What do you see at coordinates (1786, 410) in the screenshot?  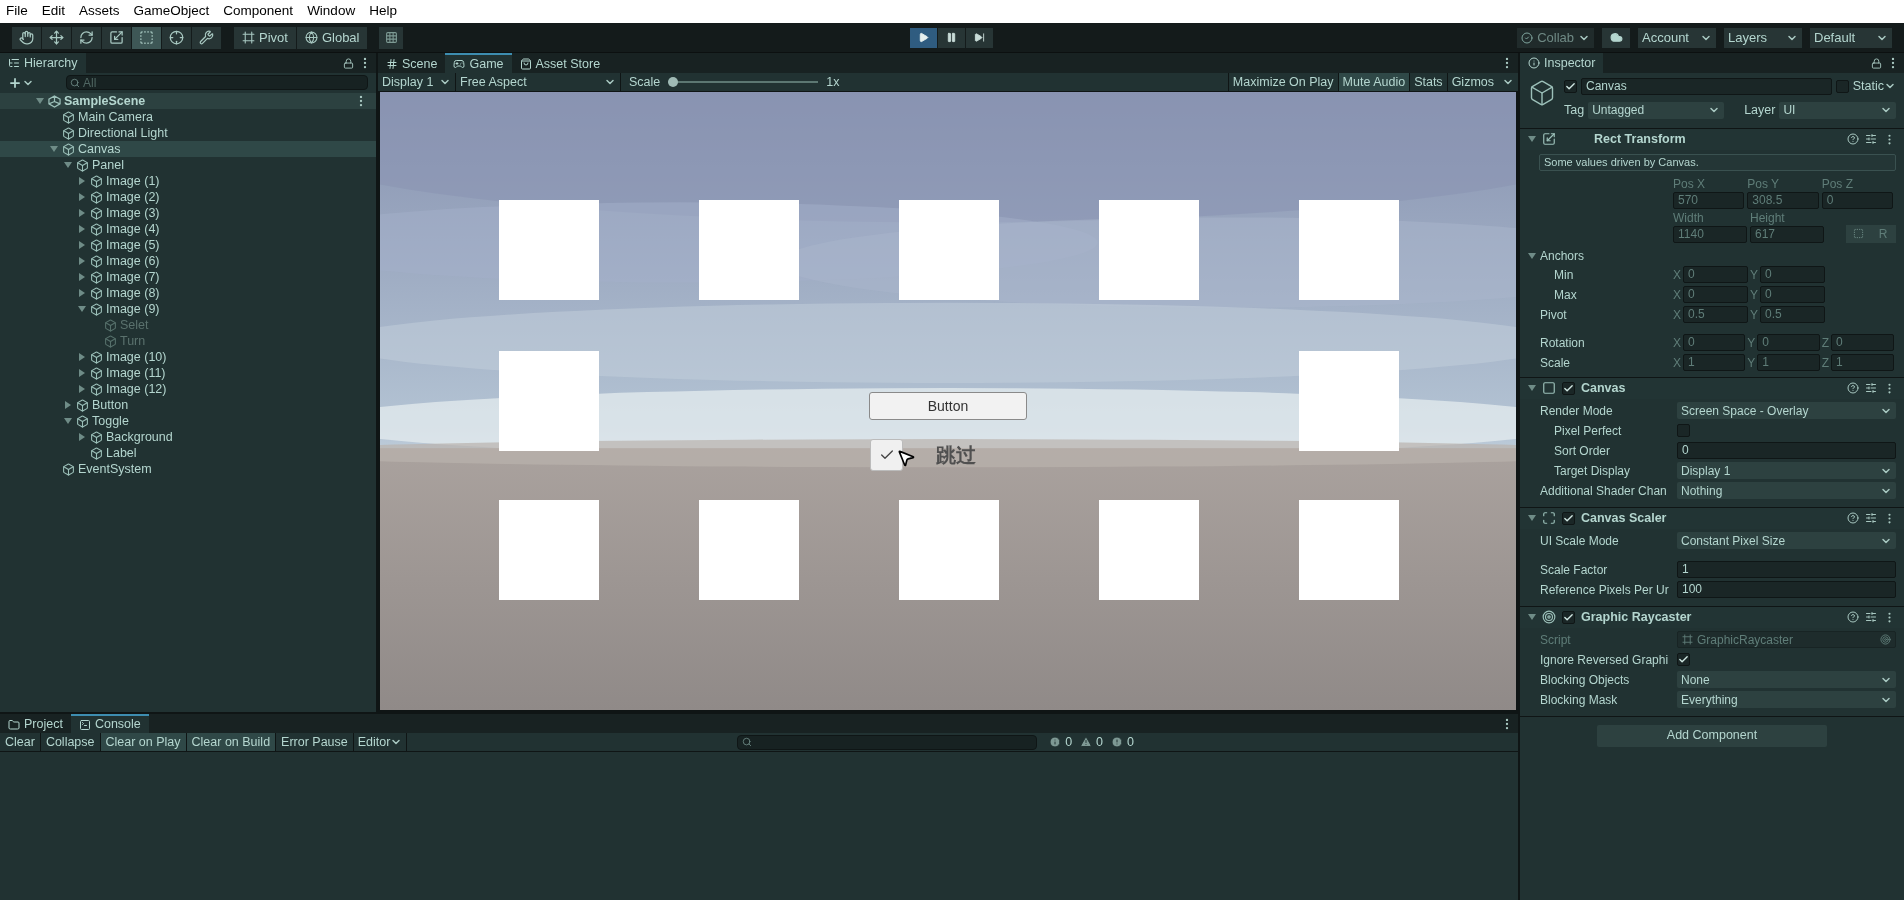 I see `dropdown: Screen Space - Overlay` at bounding box center [1786, 410].